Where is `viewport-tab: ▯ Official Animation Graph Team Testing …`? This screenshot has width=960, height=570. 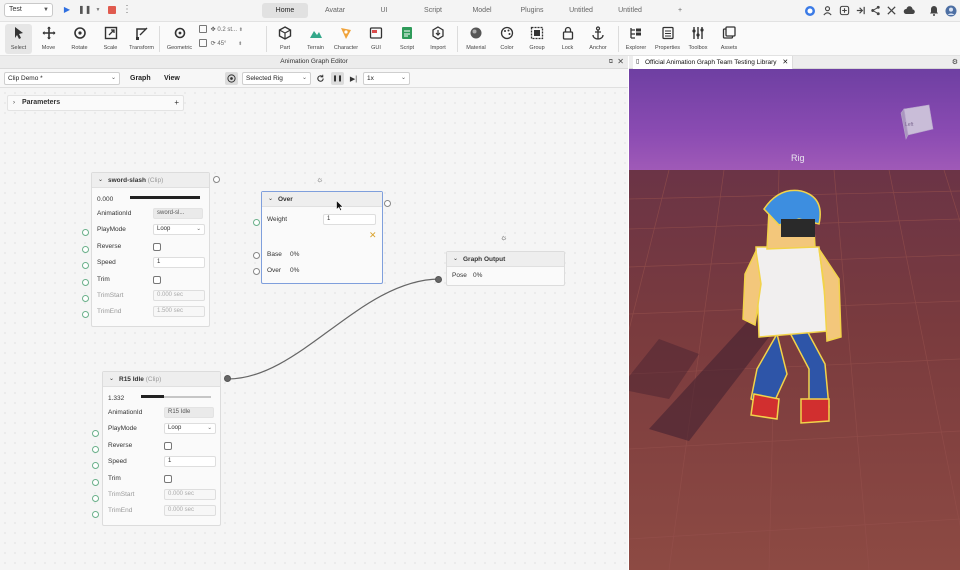
viewport-tab: ▯ Official Animation Graph Team Testing … is located at coordinates (713, 62).